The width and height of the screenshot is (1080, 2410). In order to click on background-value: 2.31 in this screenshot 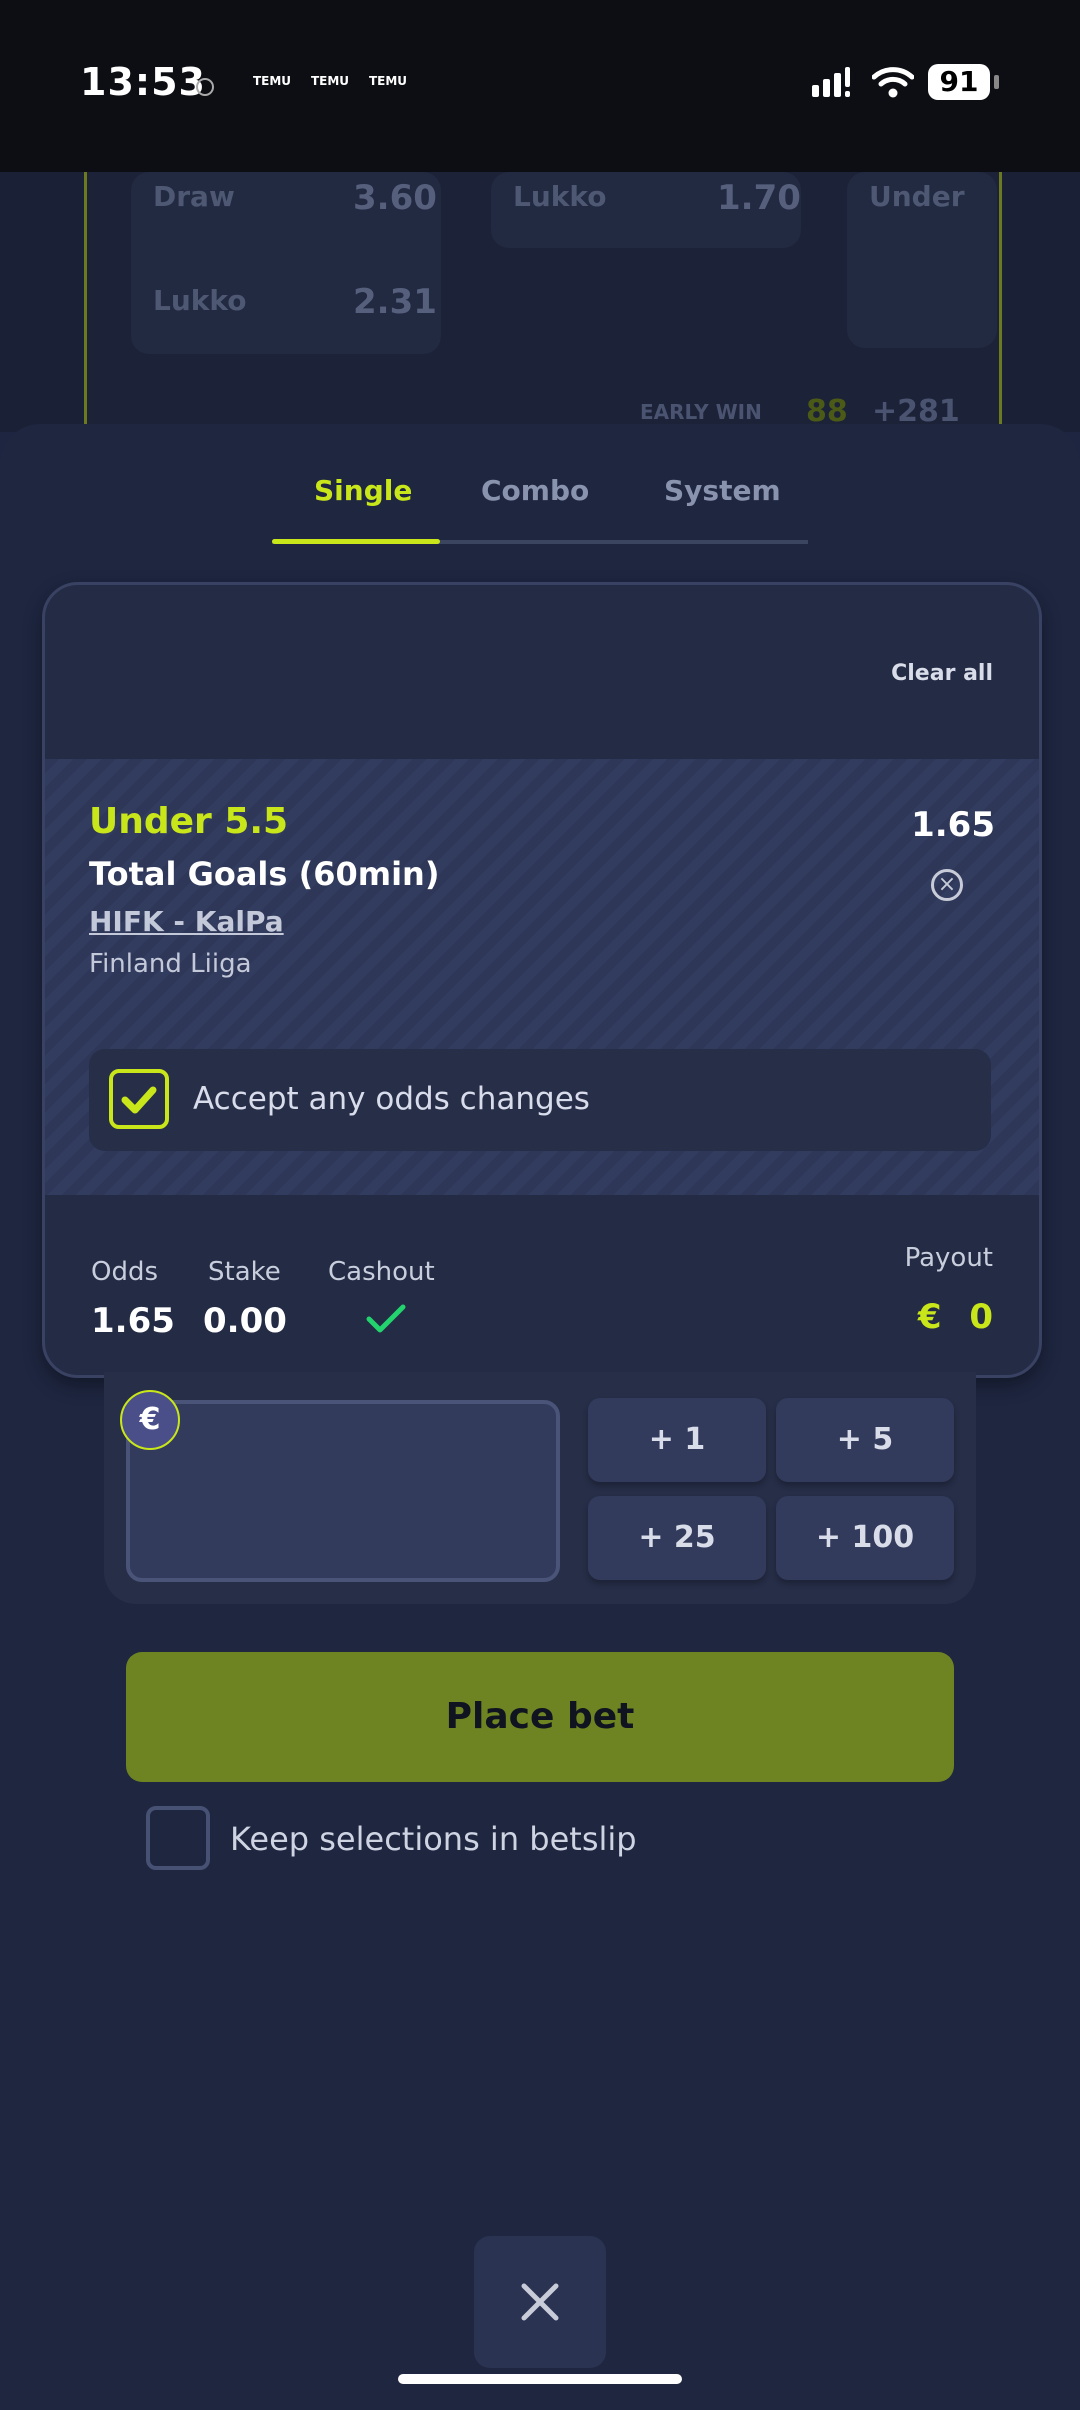, I will do `click(395, 302)`.